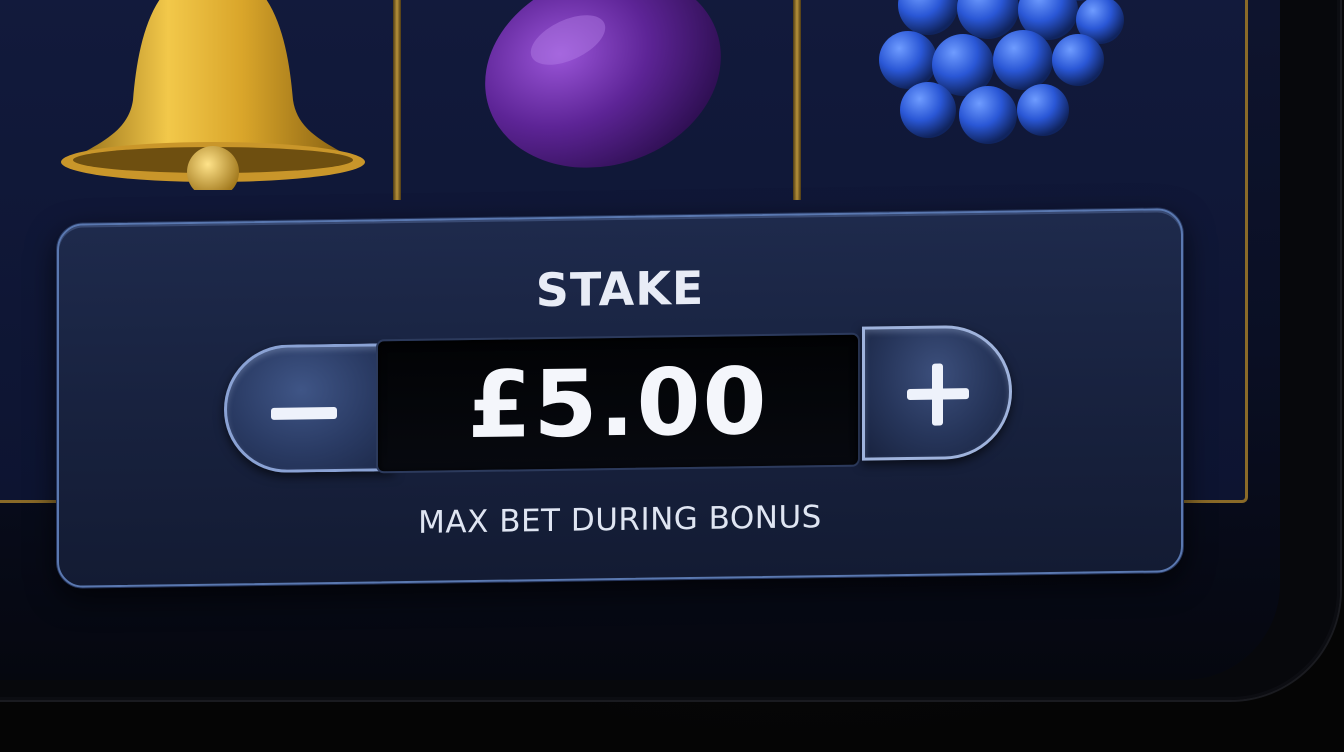 The image size is (1344, 752). What do you see at coordinates (620, 289) in the screenshot?
I see `stake-title: STAKE` at bounding box center [620, 289].